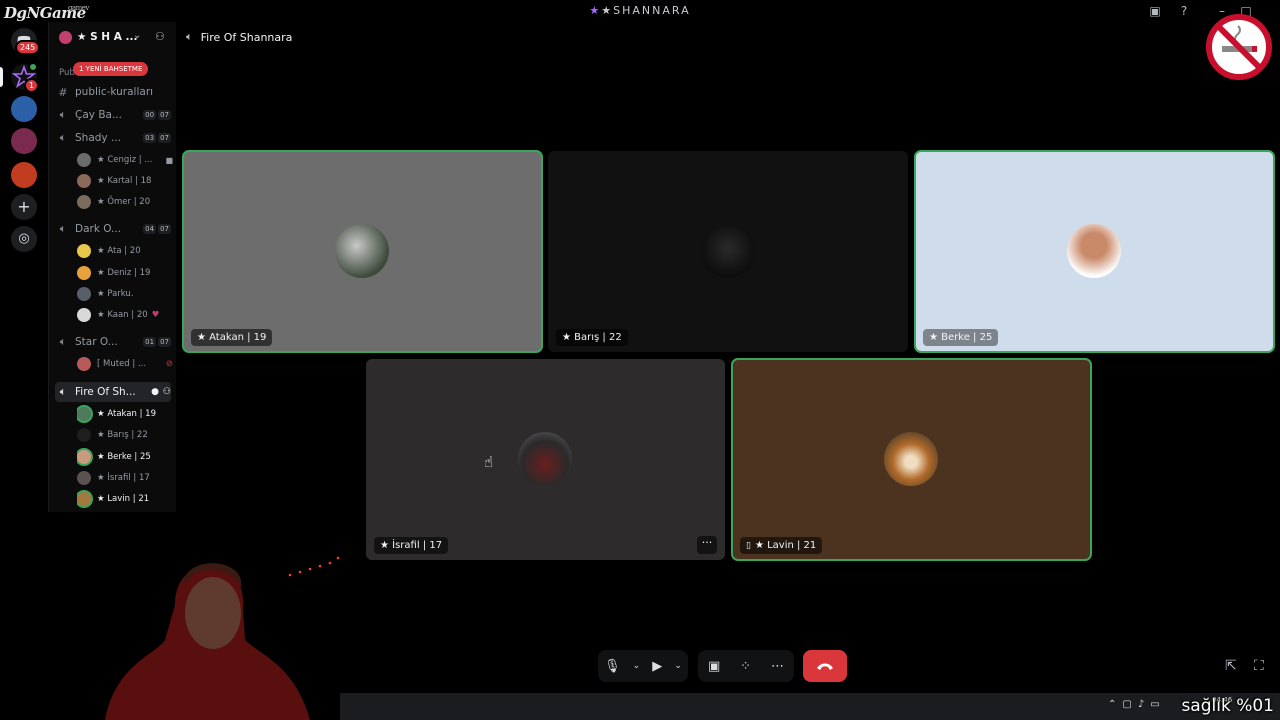 Image resolution: width=1280 pixels, height=720 pixels. I want to click on health-overlay: sağlık %01, so click(1227, 706).